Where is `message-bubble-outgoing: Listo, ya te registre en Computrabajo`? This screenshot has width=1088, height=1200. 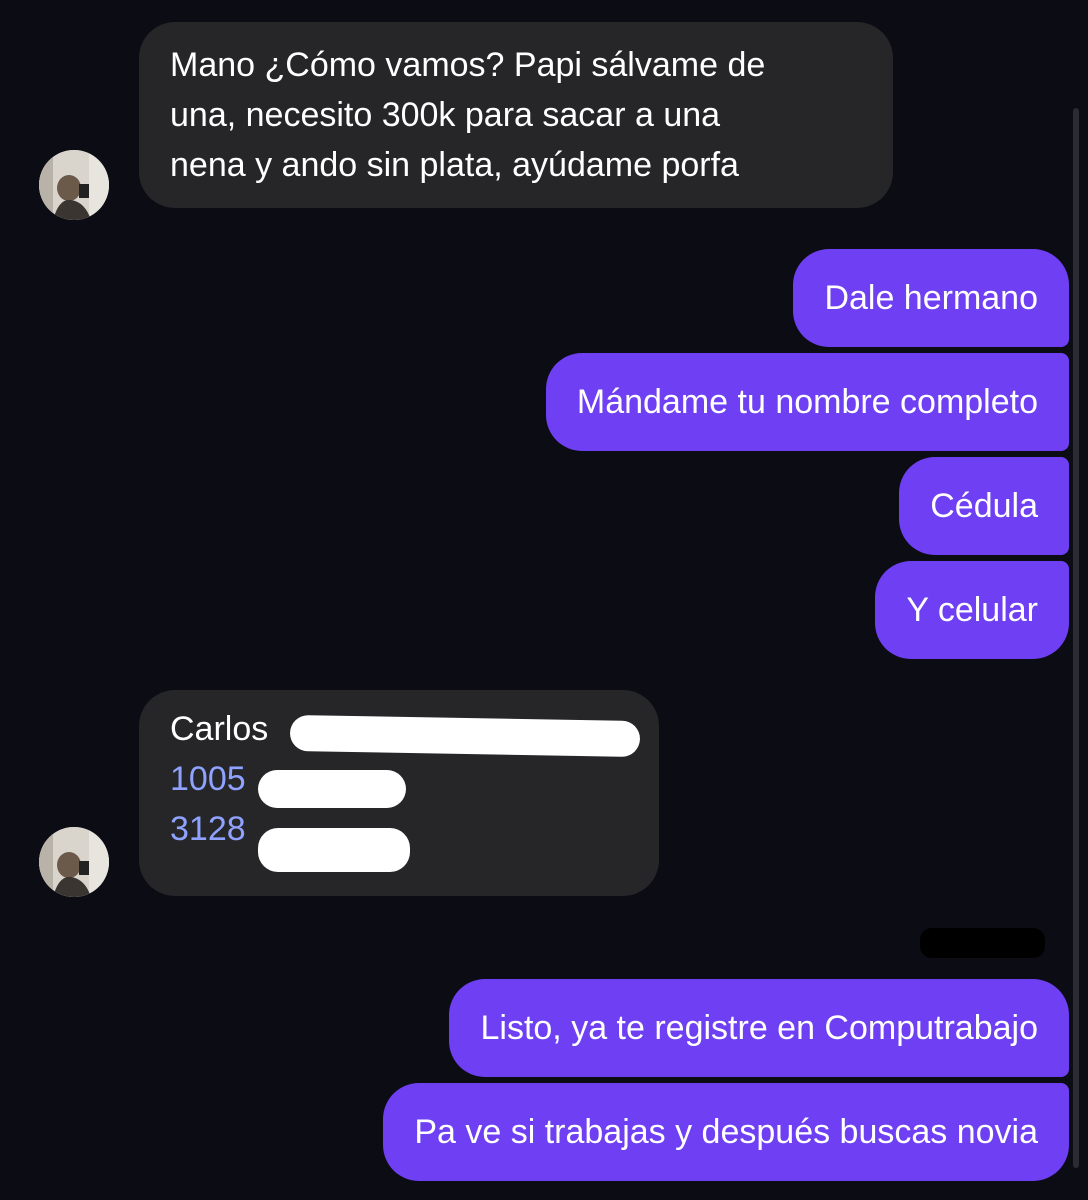
message-bubble-outgoing: Listo, ya te registre en Computrabajo is located at coordinates (759, 1028).